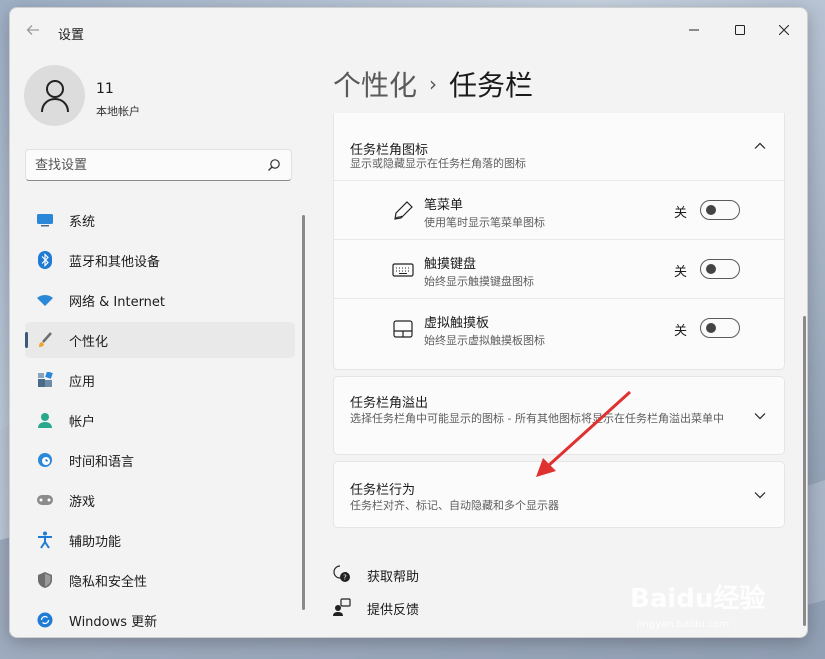  I want to click on sidebar-item-personalization: 个性化, so click(160, 340).